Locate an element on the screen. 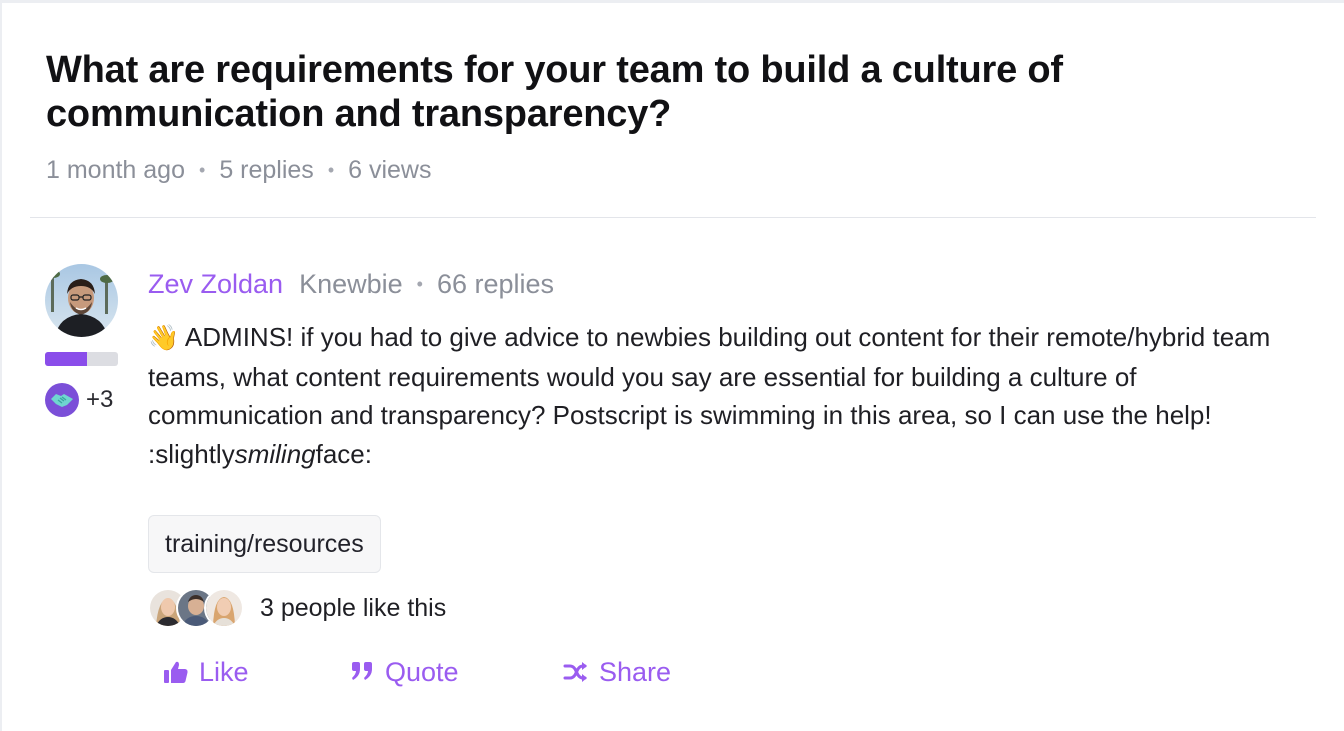  handshake-badge-icon is located at coordinates (62, 400).